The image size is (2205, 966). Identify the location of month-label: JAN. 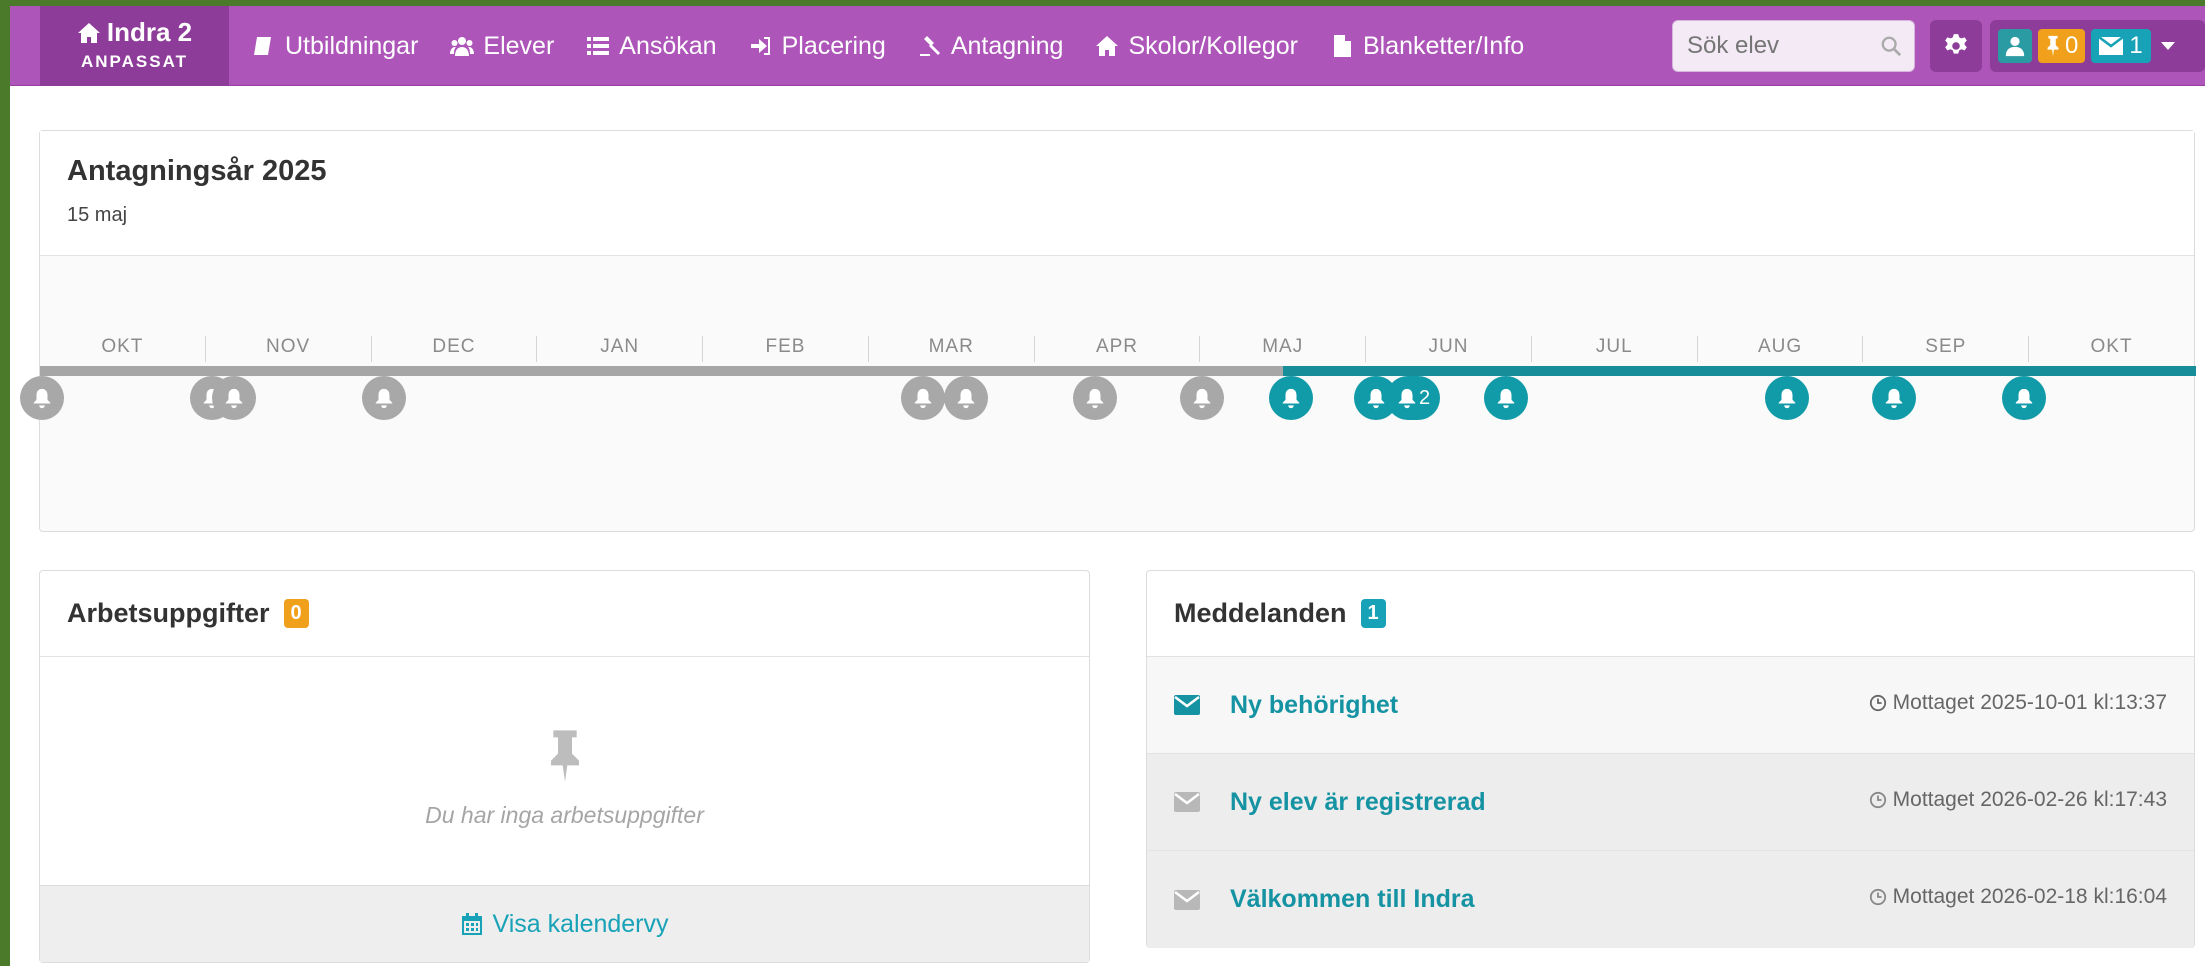
(620, 349).